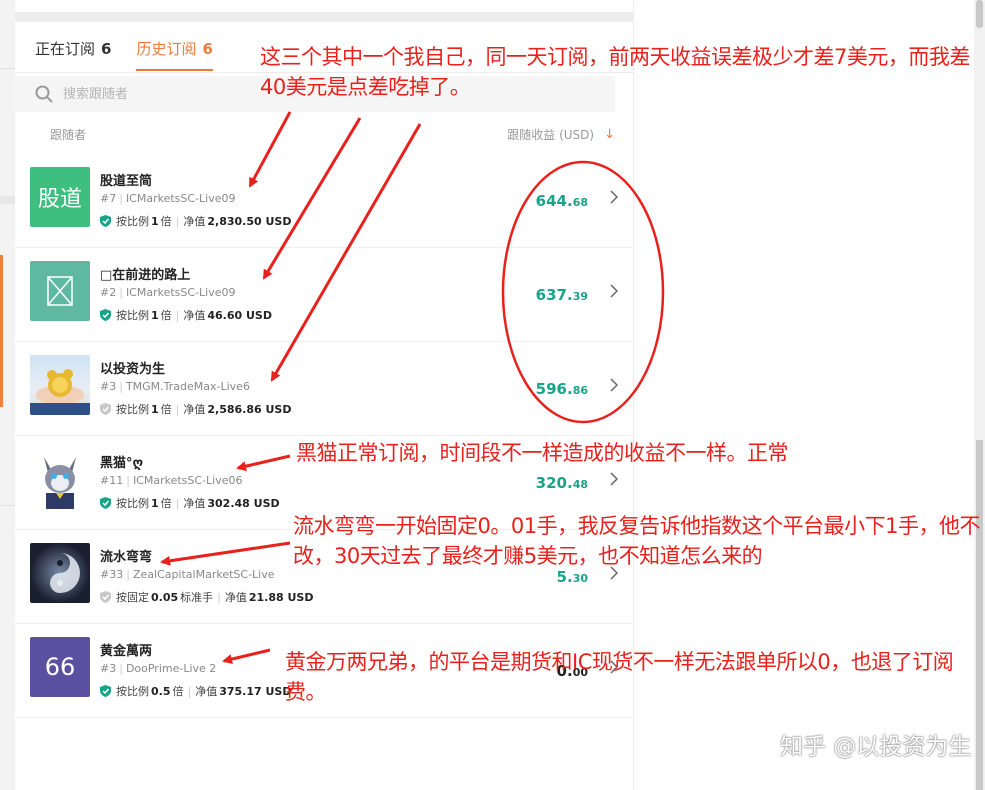 Image resolution: width=985 pixels, height=790 pixels. Describe the element at coordinates (168, 292) in the screenshot. I see `follower-broker: #2 | ICMarketsSC-Live09` at that location.